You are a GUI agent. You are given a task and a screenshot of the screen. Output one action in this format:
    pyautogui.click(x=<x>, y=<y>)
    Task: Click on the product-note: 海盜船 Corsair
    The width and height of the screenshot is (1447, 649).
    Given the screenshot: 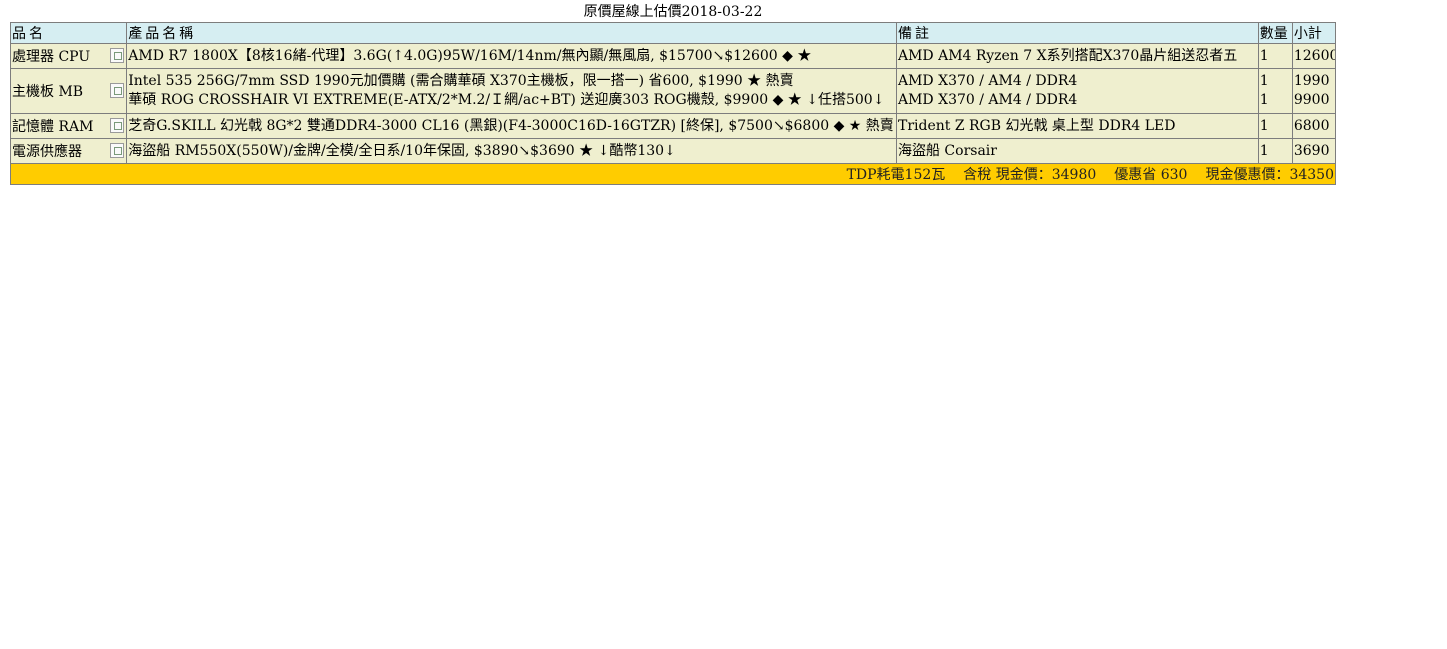 What is the action you would take?
    pyautogui.click(x=947, y=150)
    